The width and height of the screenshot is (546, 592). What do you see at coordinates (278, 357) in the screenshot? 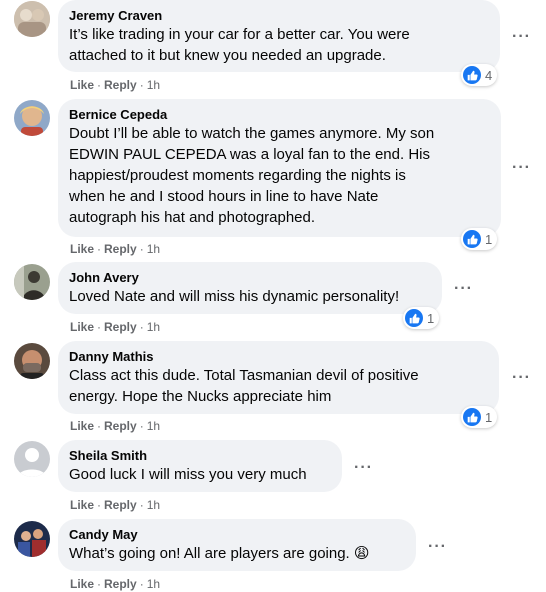
I see `comment-author: Danny Mathis` at bounding box center [278, 357].